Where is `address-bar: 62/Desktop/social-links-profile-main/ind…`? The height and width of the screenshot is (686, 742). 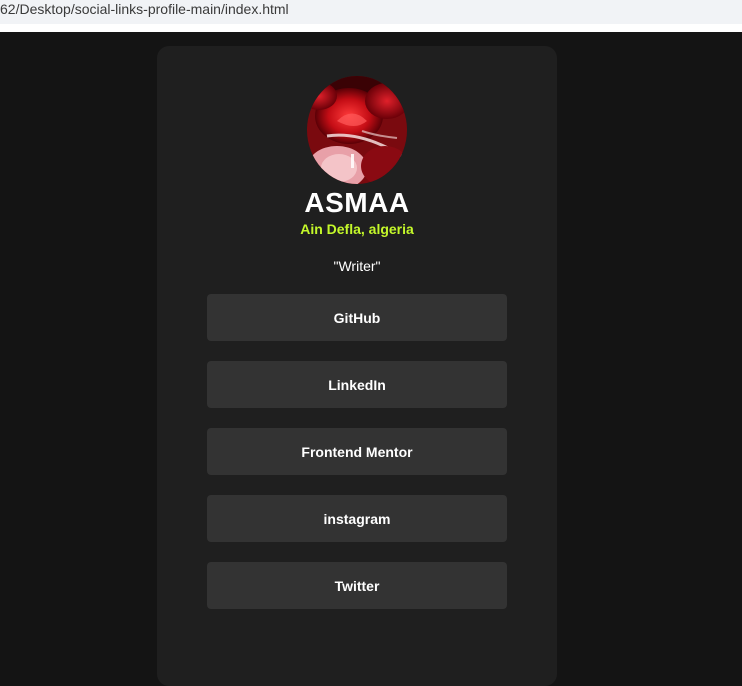 address-bar: 62/Desktop/social-links-profile-main/ind… is located at coordinates (371, 12).